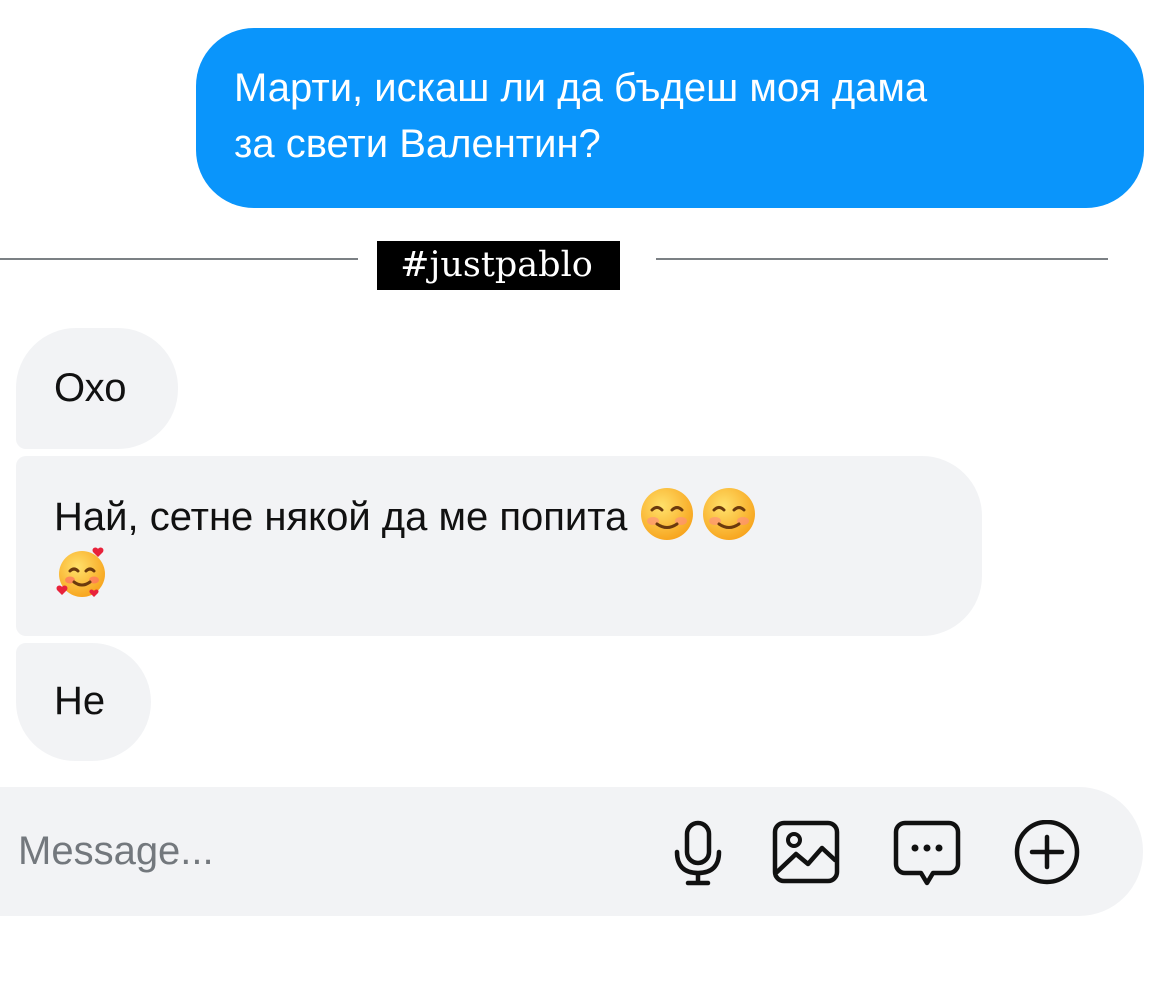 This screenshot has width=1155, height=983. Describe the element at coordinates (882, 259) in the screenshot. I see `divider-line-right` at that location.